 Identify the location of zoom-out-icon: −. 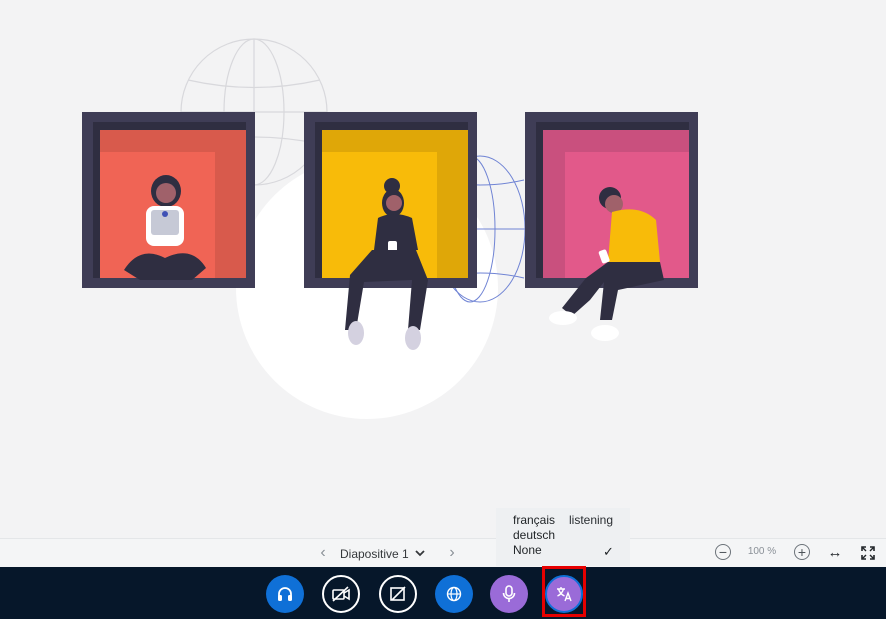
(723, 552).